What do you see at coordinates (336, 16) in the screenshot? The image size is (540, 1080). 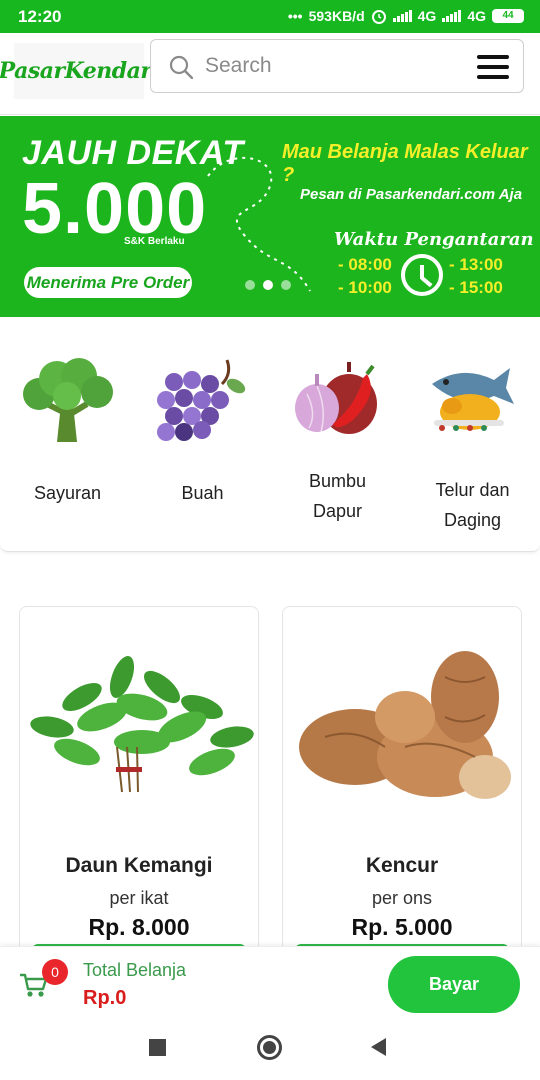 I see `network-speed: 593KB/d` at bounding box center [336, 16].